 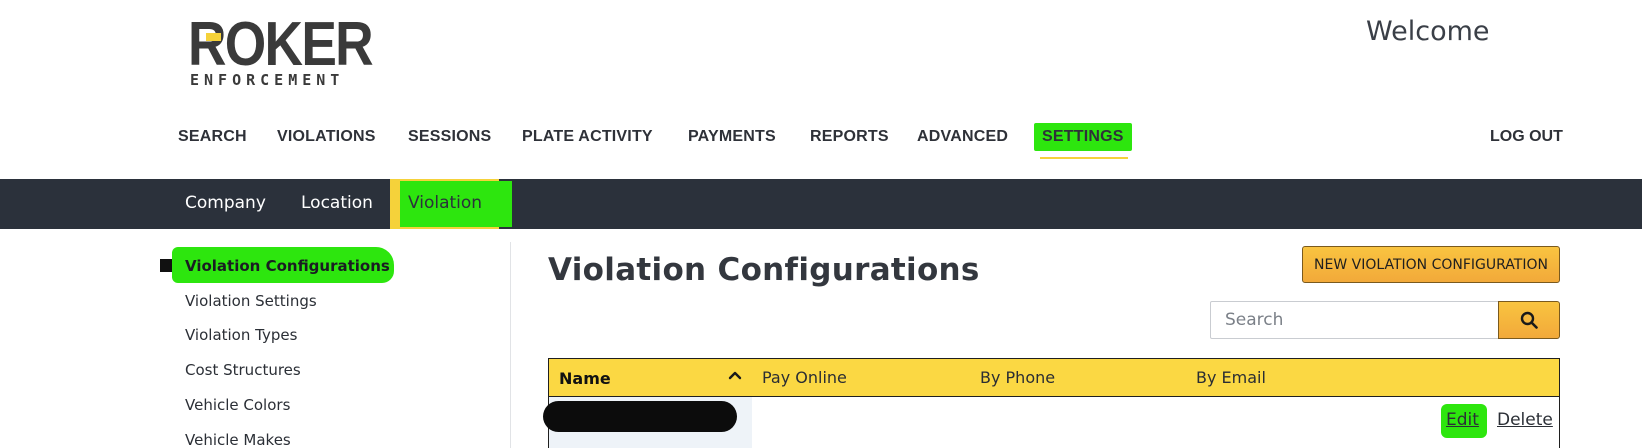 I want to click on logout-link: LOG OUT, so click(x=1526, y=137).